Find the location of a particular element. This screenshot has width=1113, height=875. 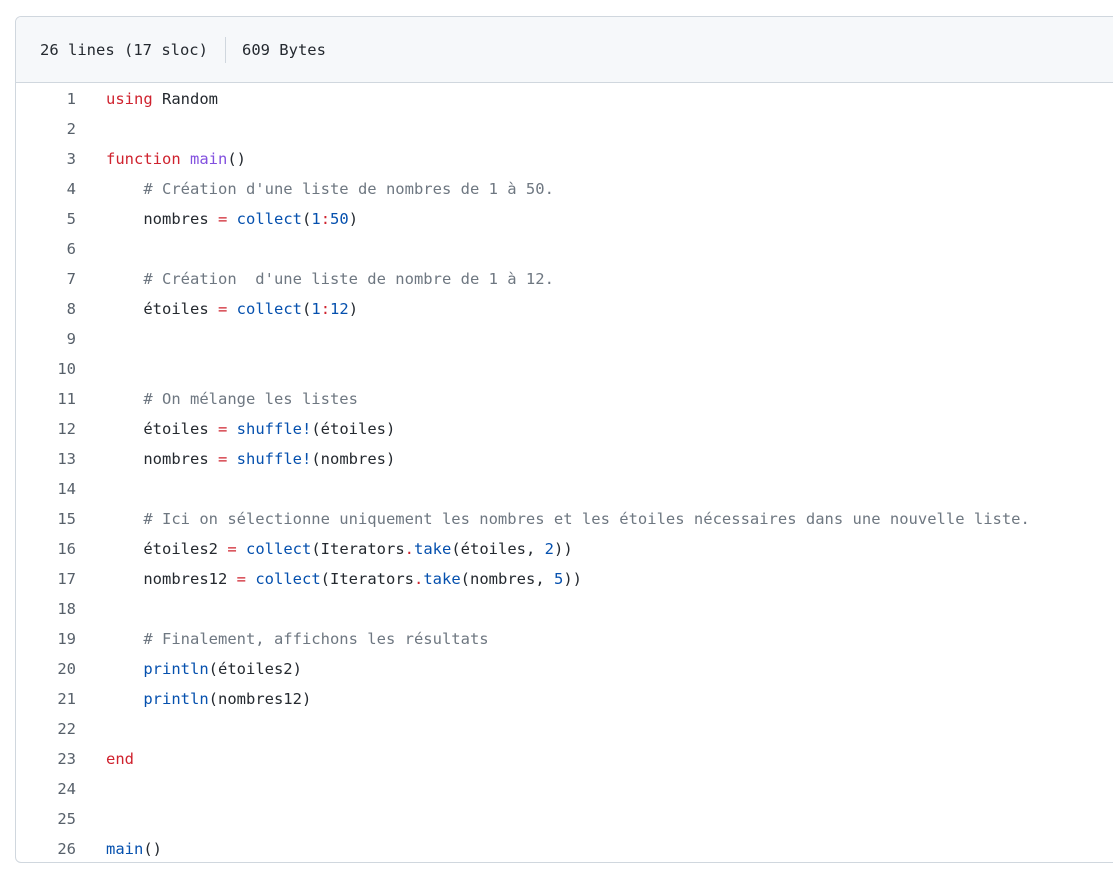

line-number: 15 is located at coordinates (46, 519).